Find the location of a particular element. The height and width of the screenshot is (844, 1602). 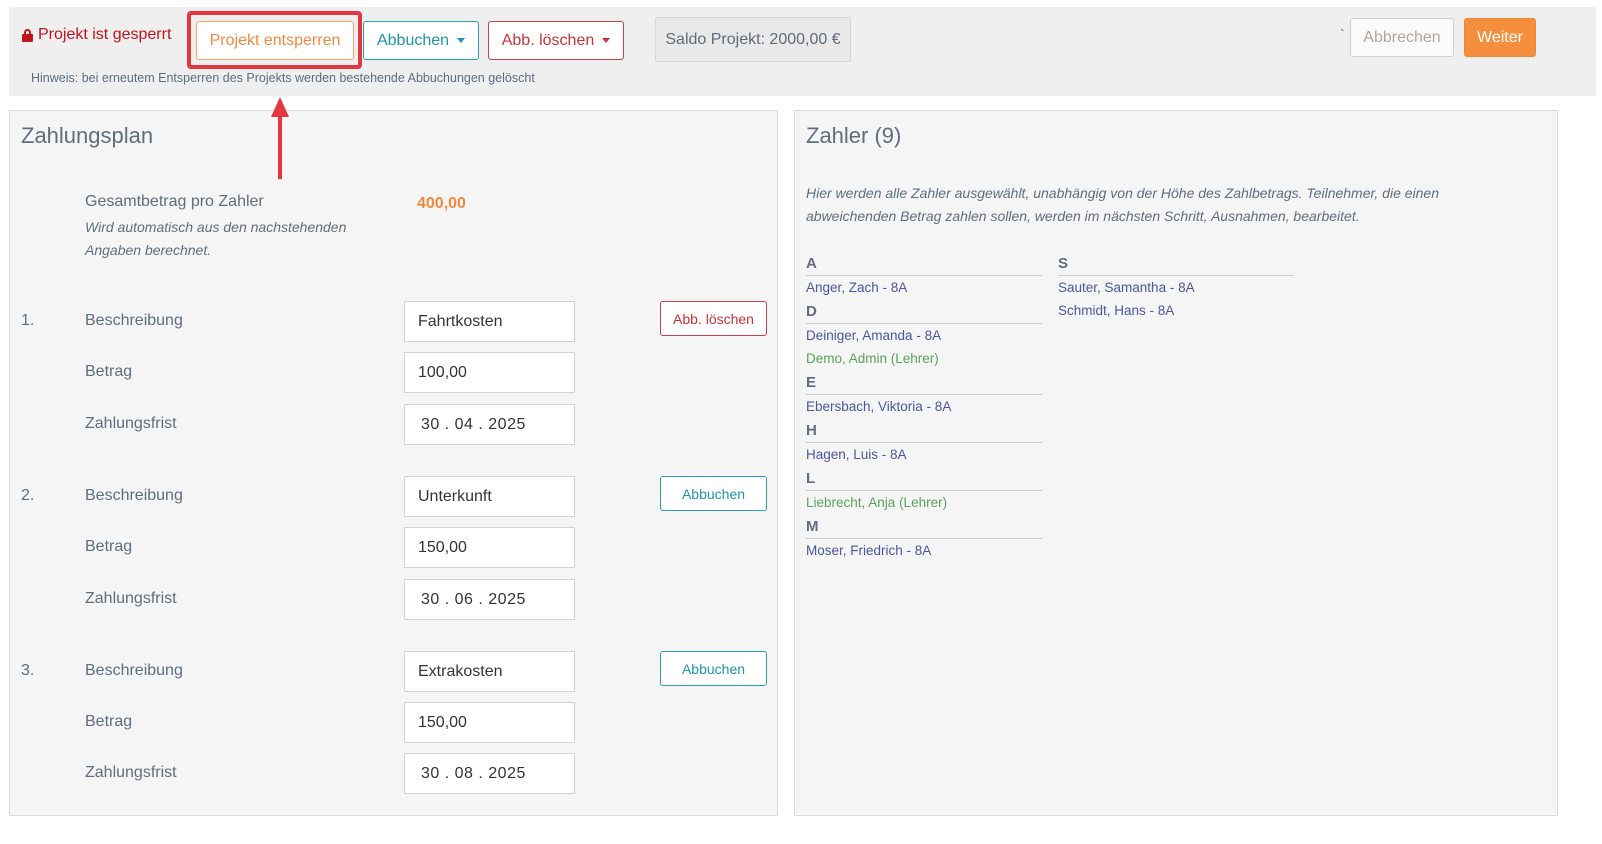

payer-group: L Liebrecht, Anja (Lehrer) is located at coordinates (924, 491).